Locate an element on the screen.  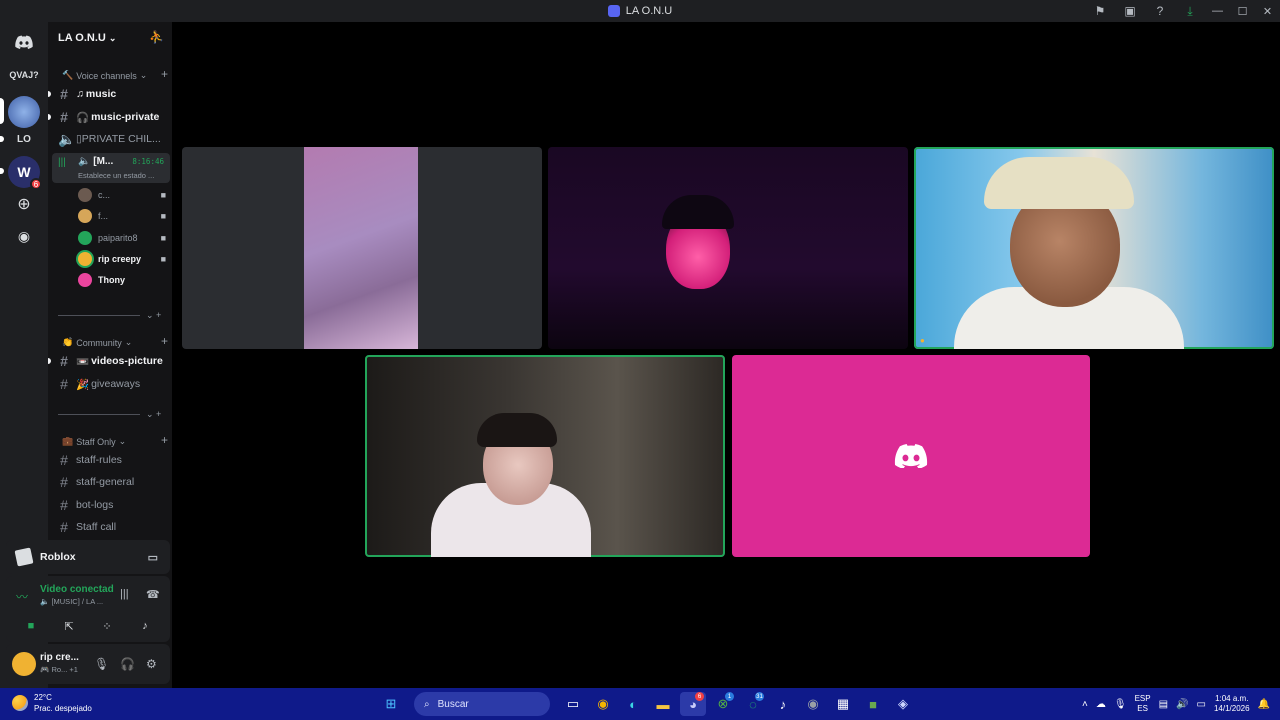
tiktok-icon: ♪ is located at coordinates (783, 704).